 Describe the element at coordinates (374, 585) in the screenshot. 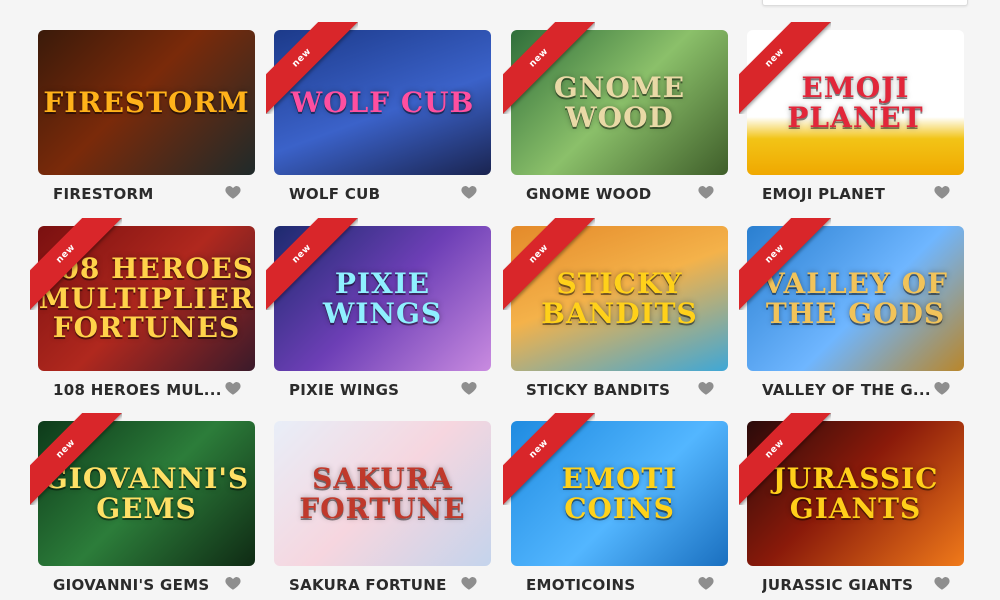

I see `game-title: SAKURA FORTUNE` at that location.